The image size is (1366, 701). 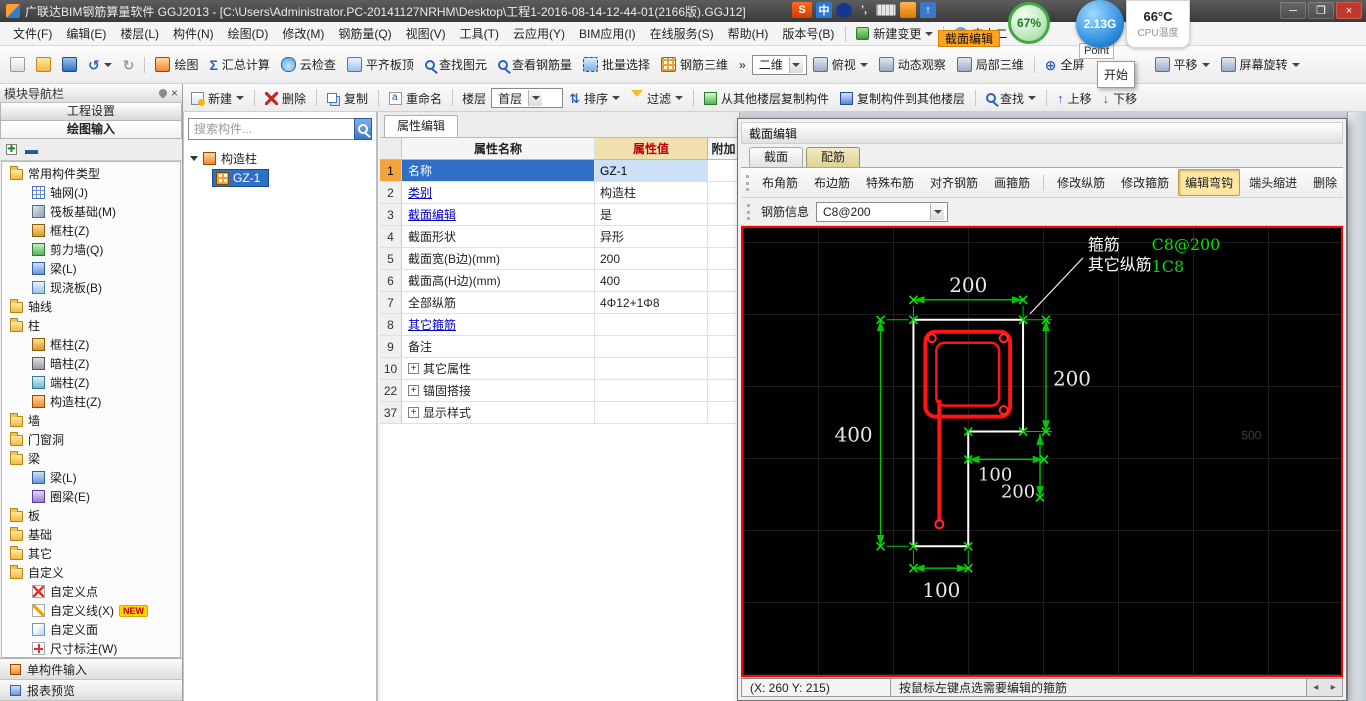 I want to click on sogou-ime-icon: S, so click(x=802, y=10).